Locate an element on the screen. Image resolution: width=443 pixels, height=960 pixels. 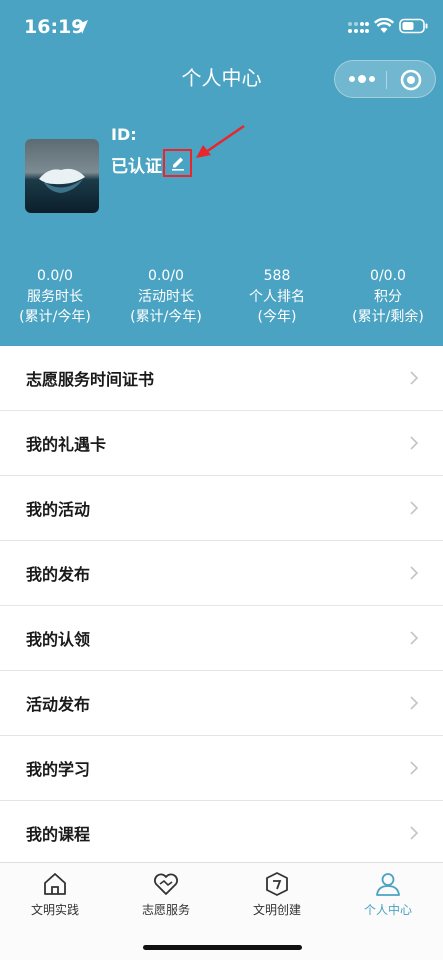
tab-label: 文明创建 is located at coordinates (276, 910).